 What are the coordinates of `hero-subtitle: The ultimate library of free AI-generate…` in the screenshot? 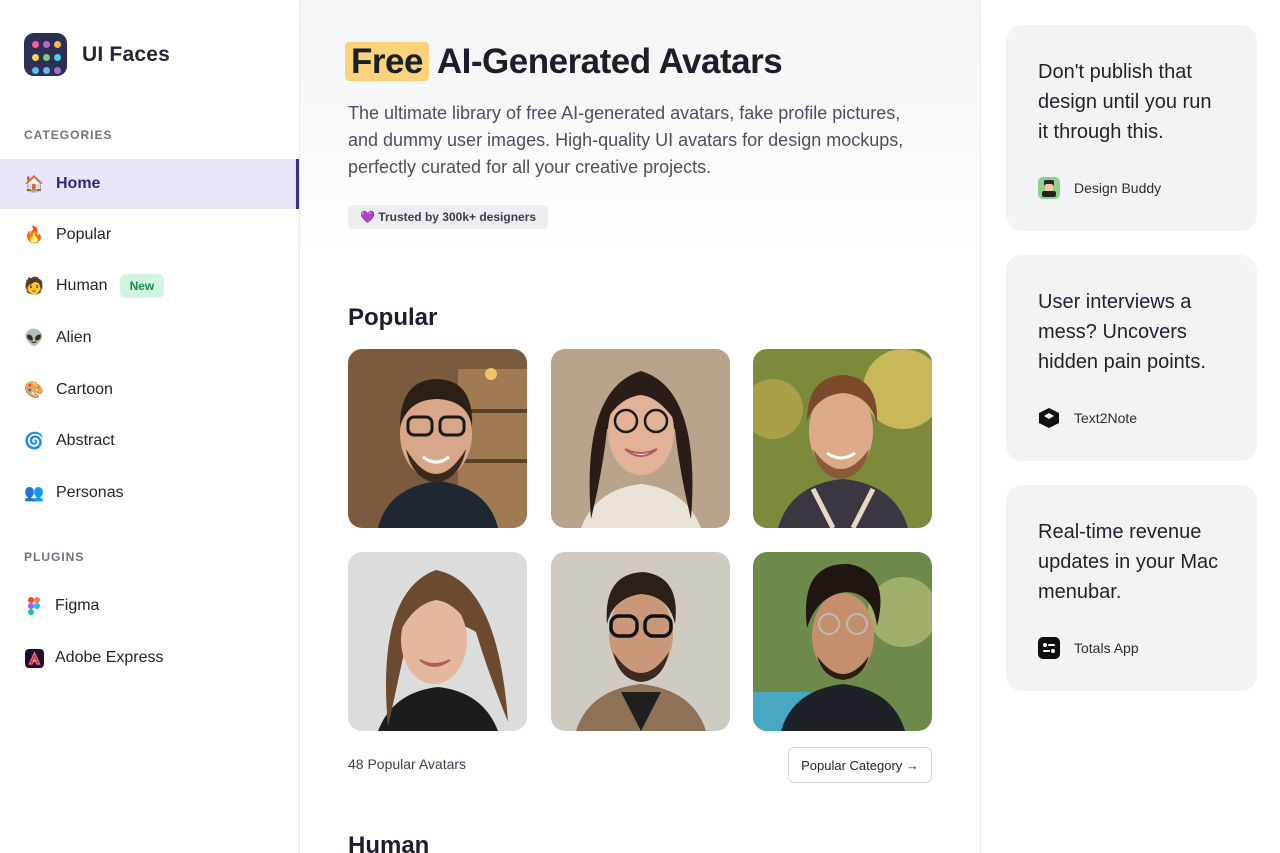 It's located at (626, 140).